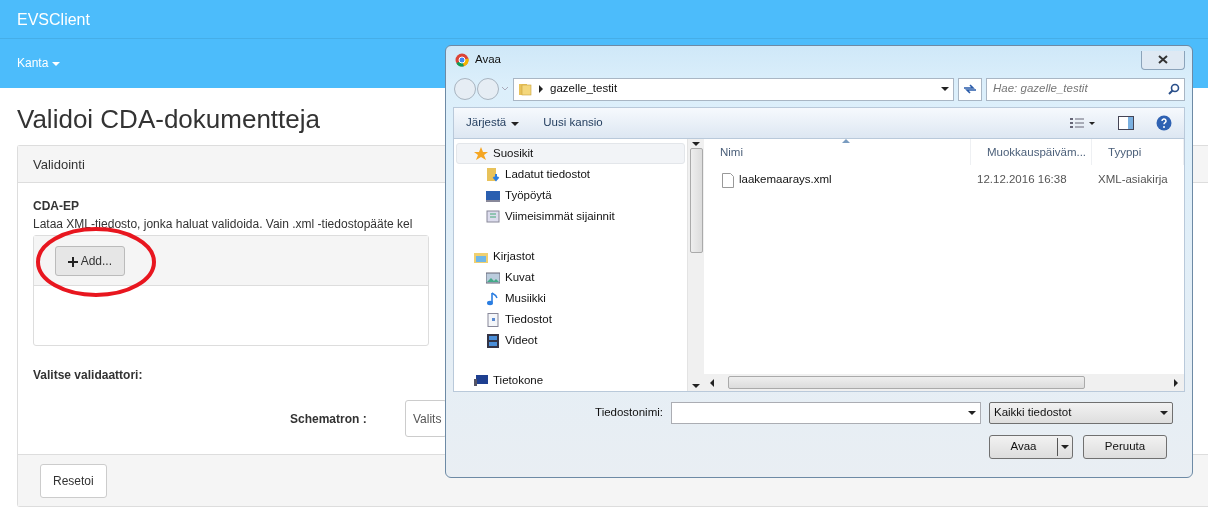  I want to click on validator-label: Valitse validaattori:, so click(88, 376).